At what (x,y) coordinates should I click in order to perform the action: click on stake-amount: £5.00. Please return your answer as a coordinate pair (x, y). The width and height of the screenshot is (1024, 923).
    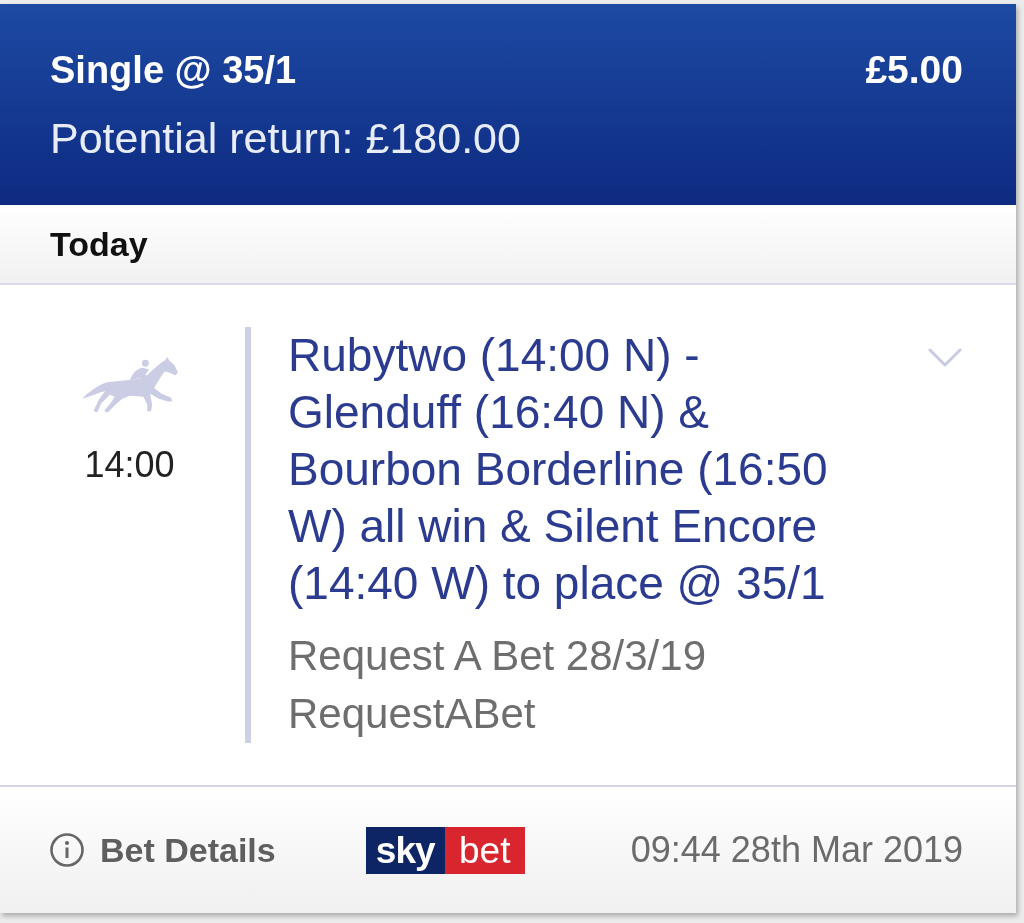
    Looking at the image, I should click on (914, 70).